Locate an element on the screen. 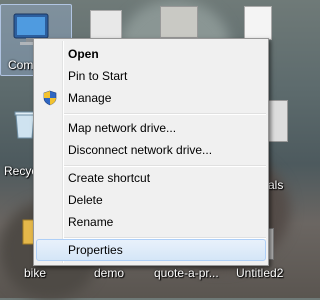 Image resolution: width=320 pixels, height=300 pixels. menu-item-pin-to-start: Pin to Start is located at coordinates (151, 76).